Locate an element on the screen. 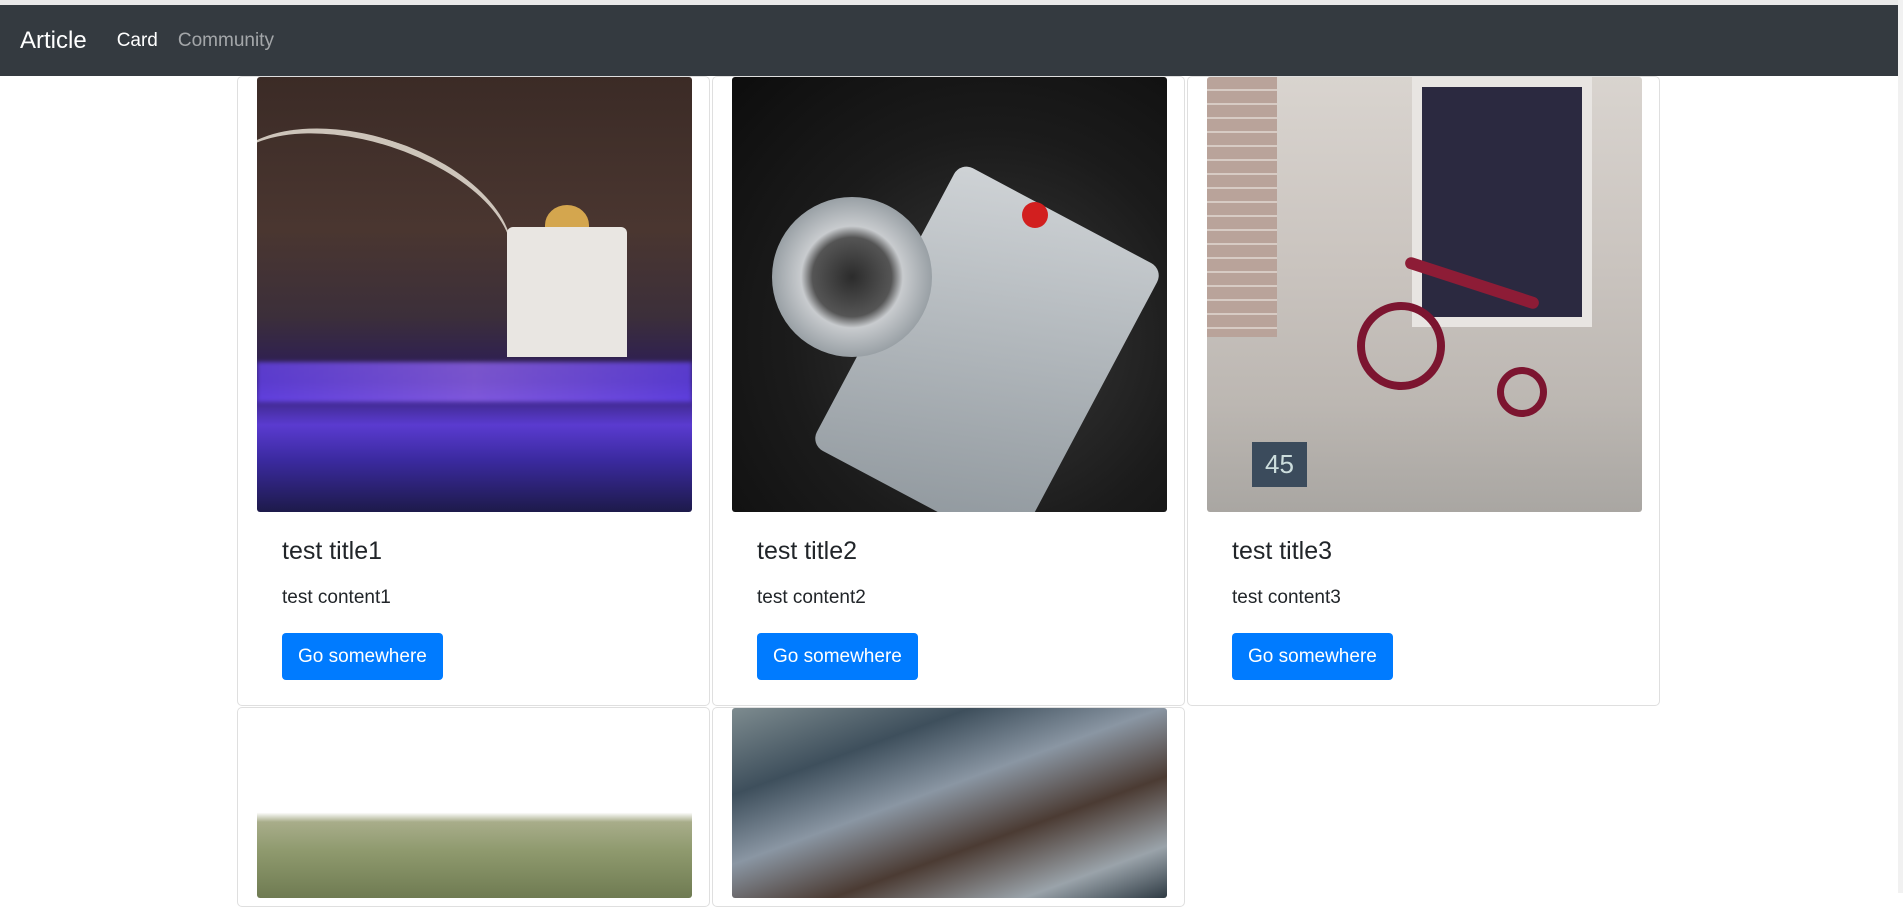 The image size is (1903, 907). navbar-brand: Article is located at coordinates (53, 41).